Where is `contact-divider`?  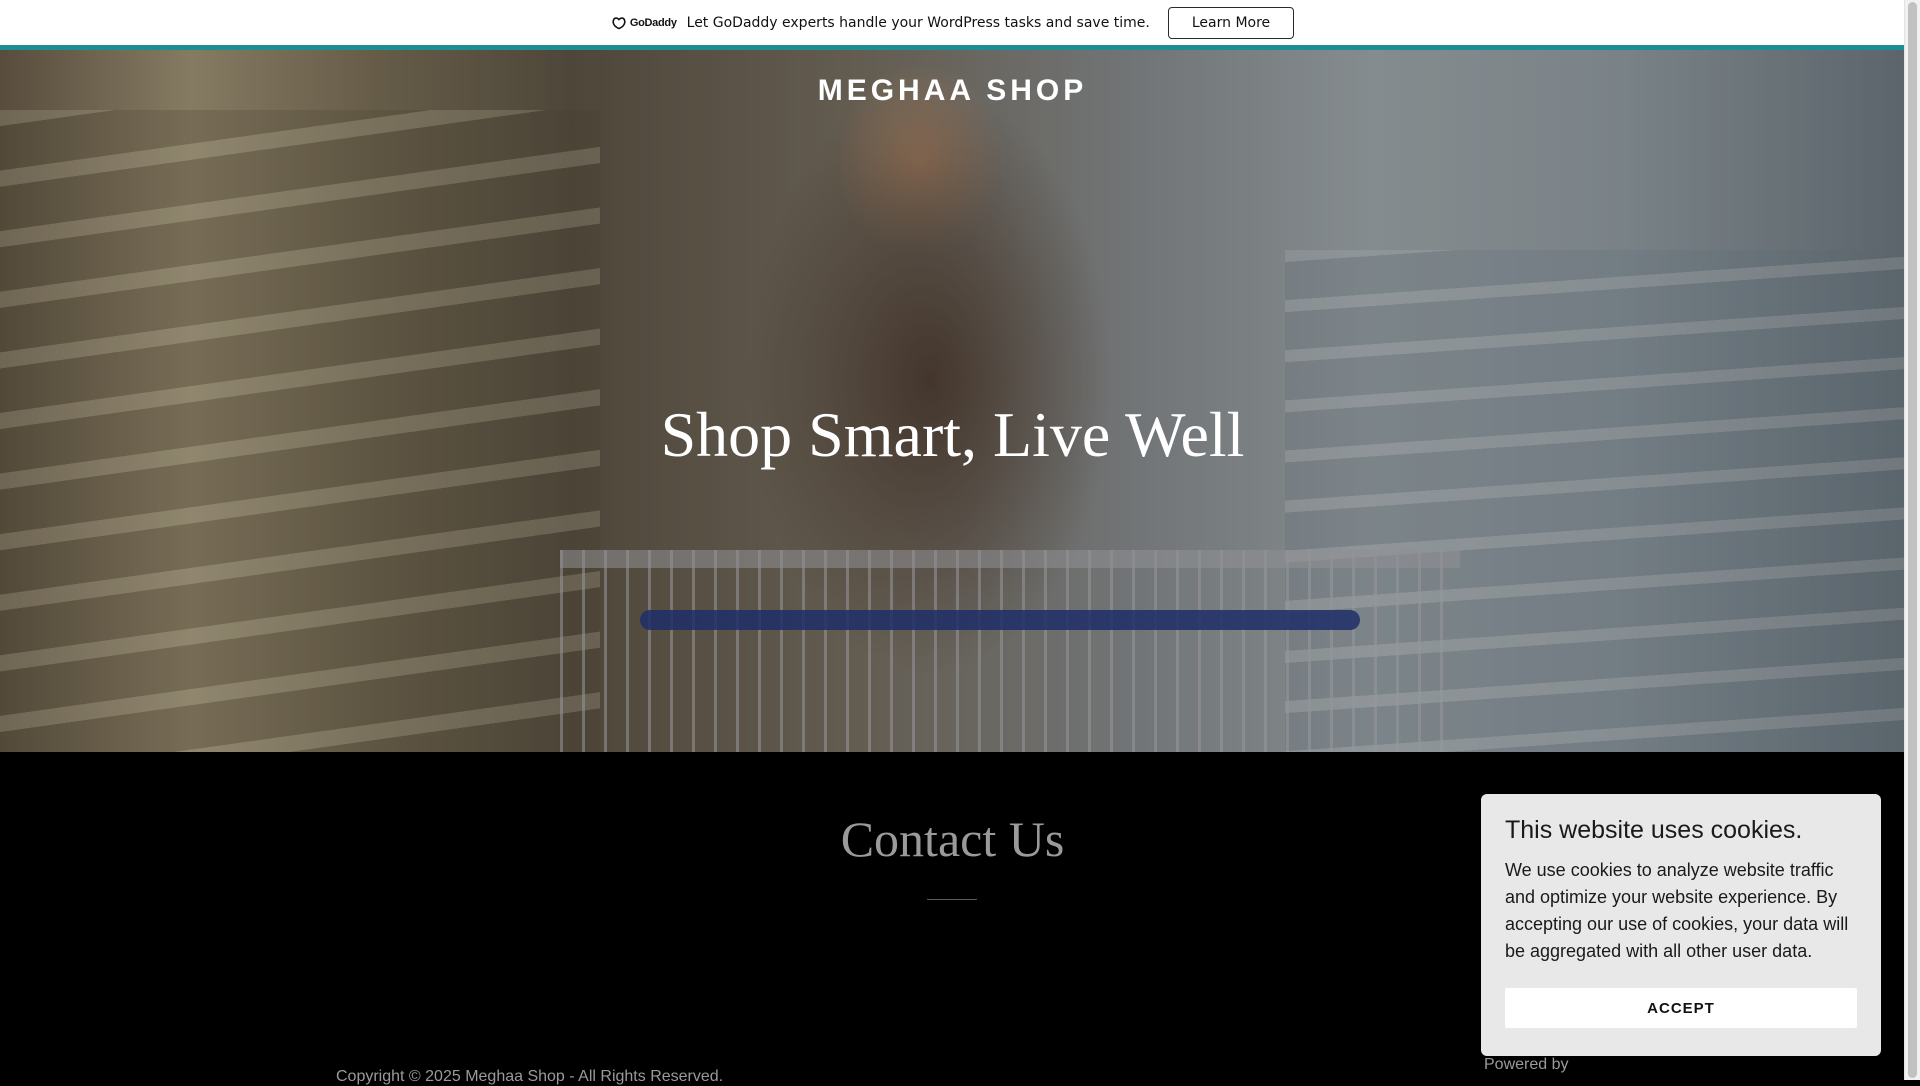
contact-divider is located at coordinates (952, 899).